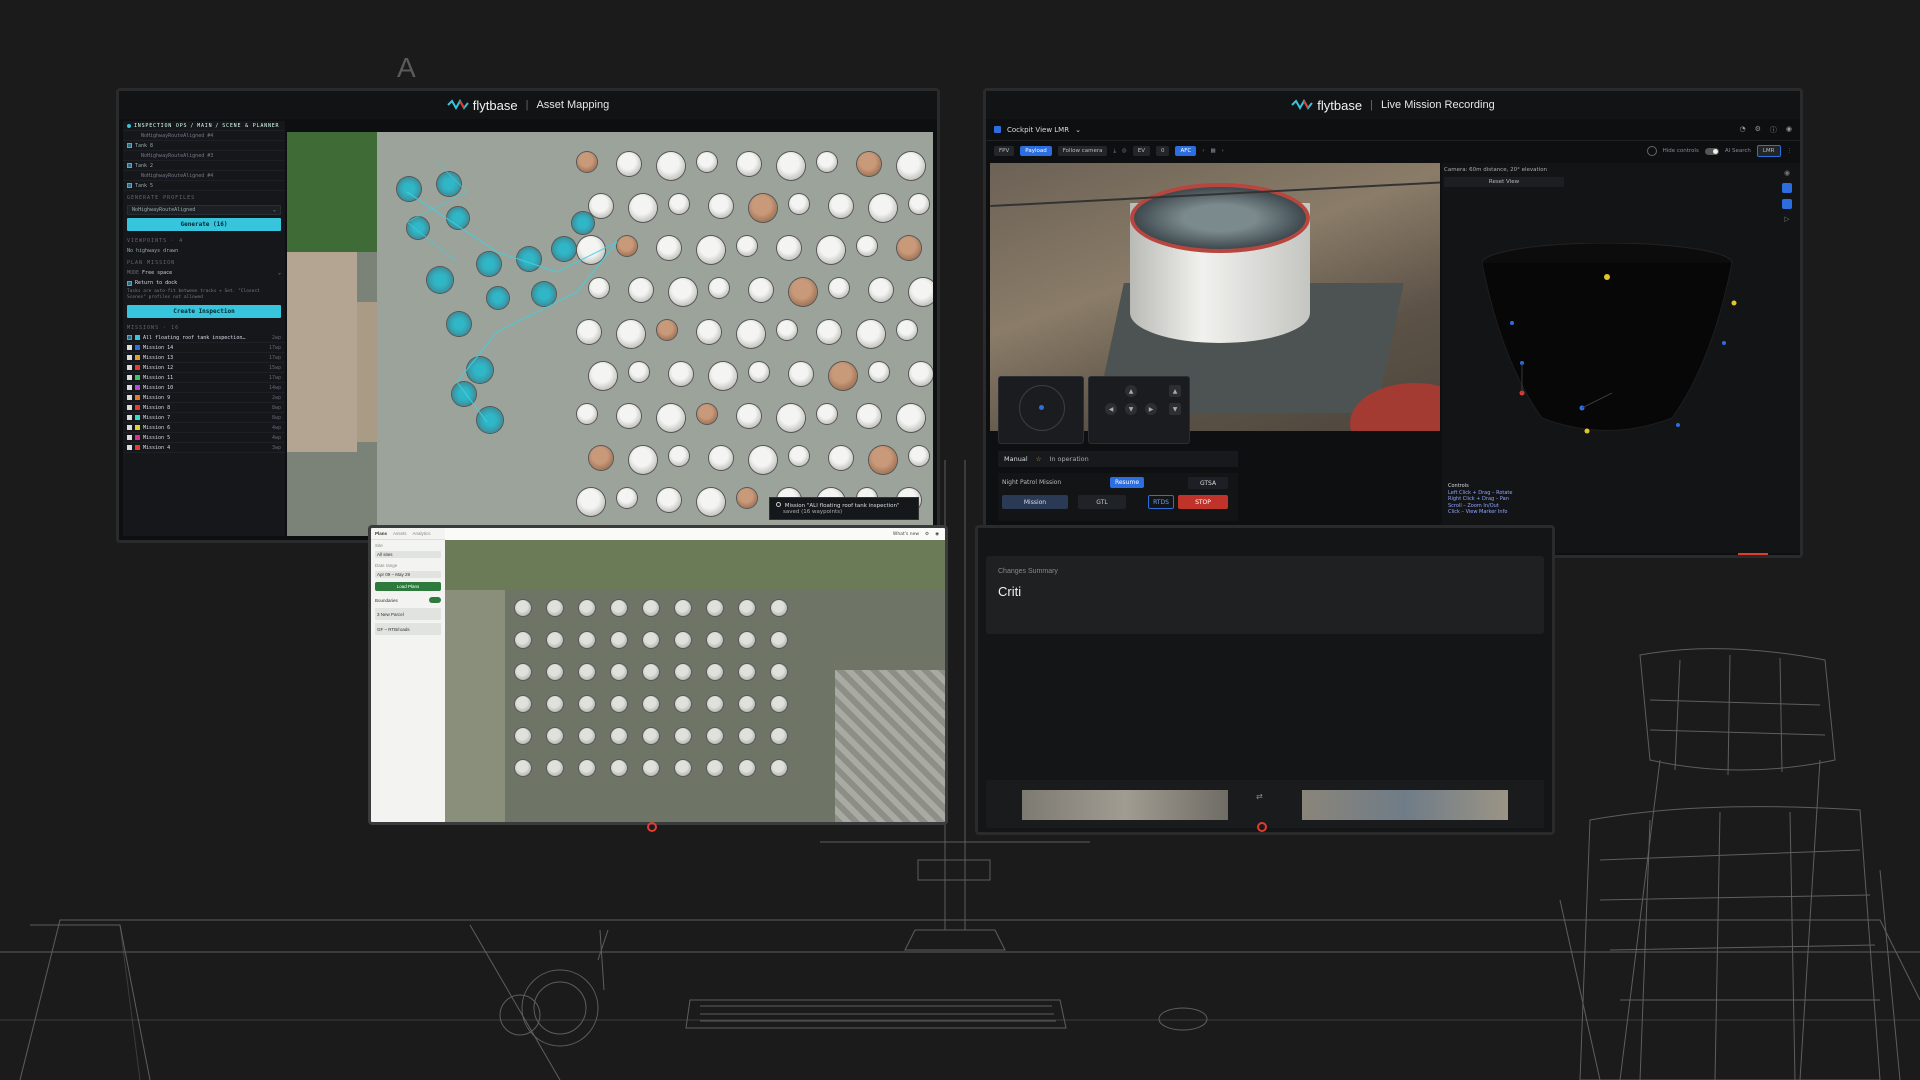 This screenshot has height=1080, width=1920. What do you see at coordinates (204, 378) in the screenshot?
I see `mission-row: Mission 11 17wp` at bounding box center [204, 378].